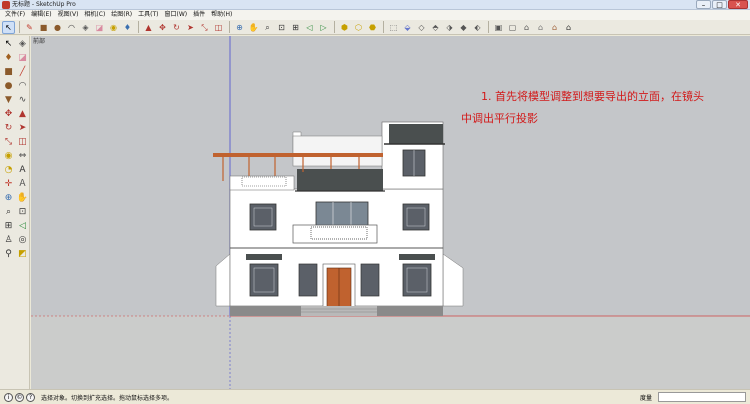  Describe the element at coordinates (8, 58) in the screenshot. I see `paint-bucket-tool-icon: ♦` at that location.